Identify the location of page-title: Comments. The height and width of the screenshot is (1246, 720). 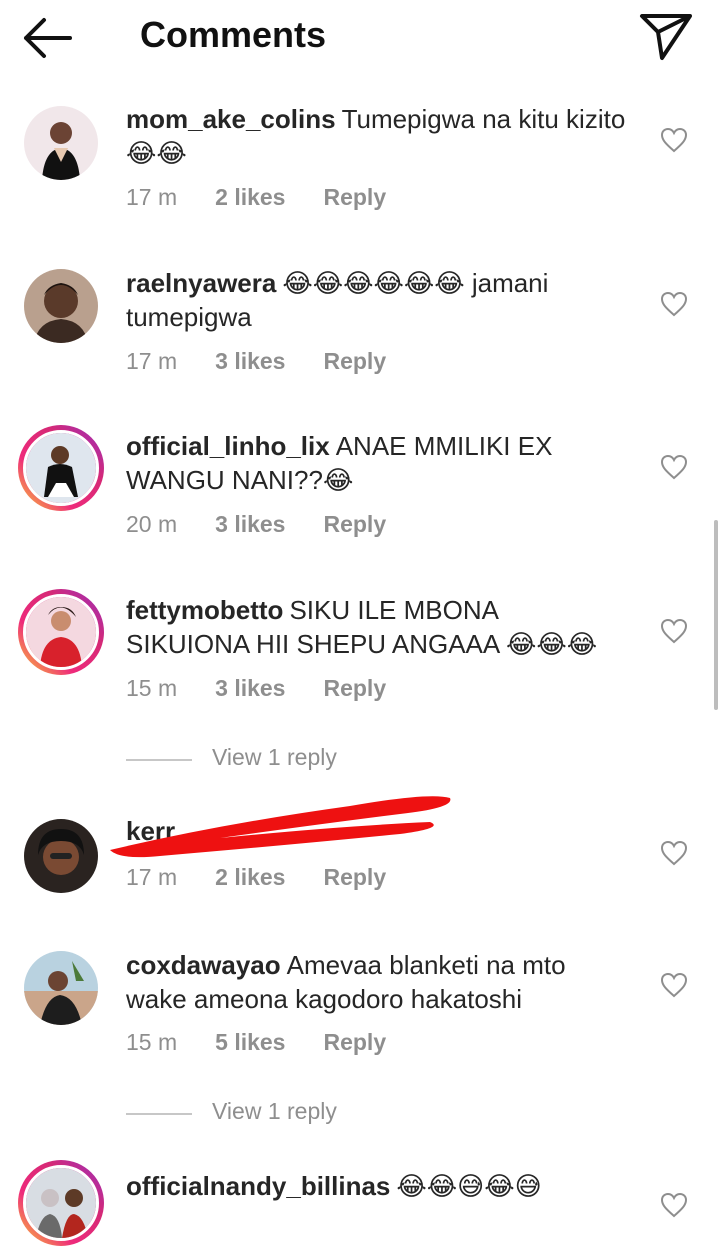
(233, 34).